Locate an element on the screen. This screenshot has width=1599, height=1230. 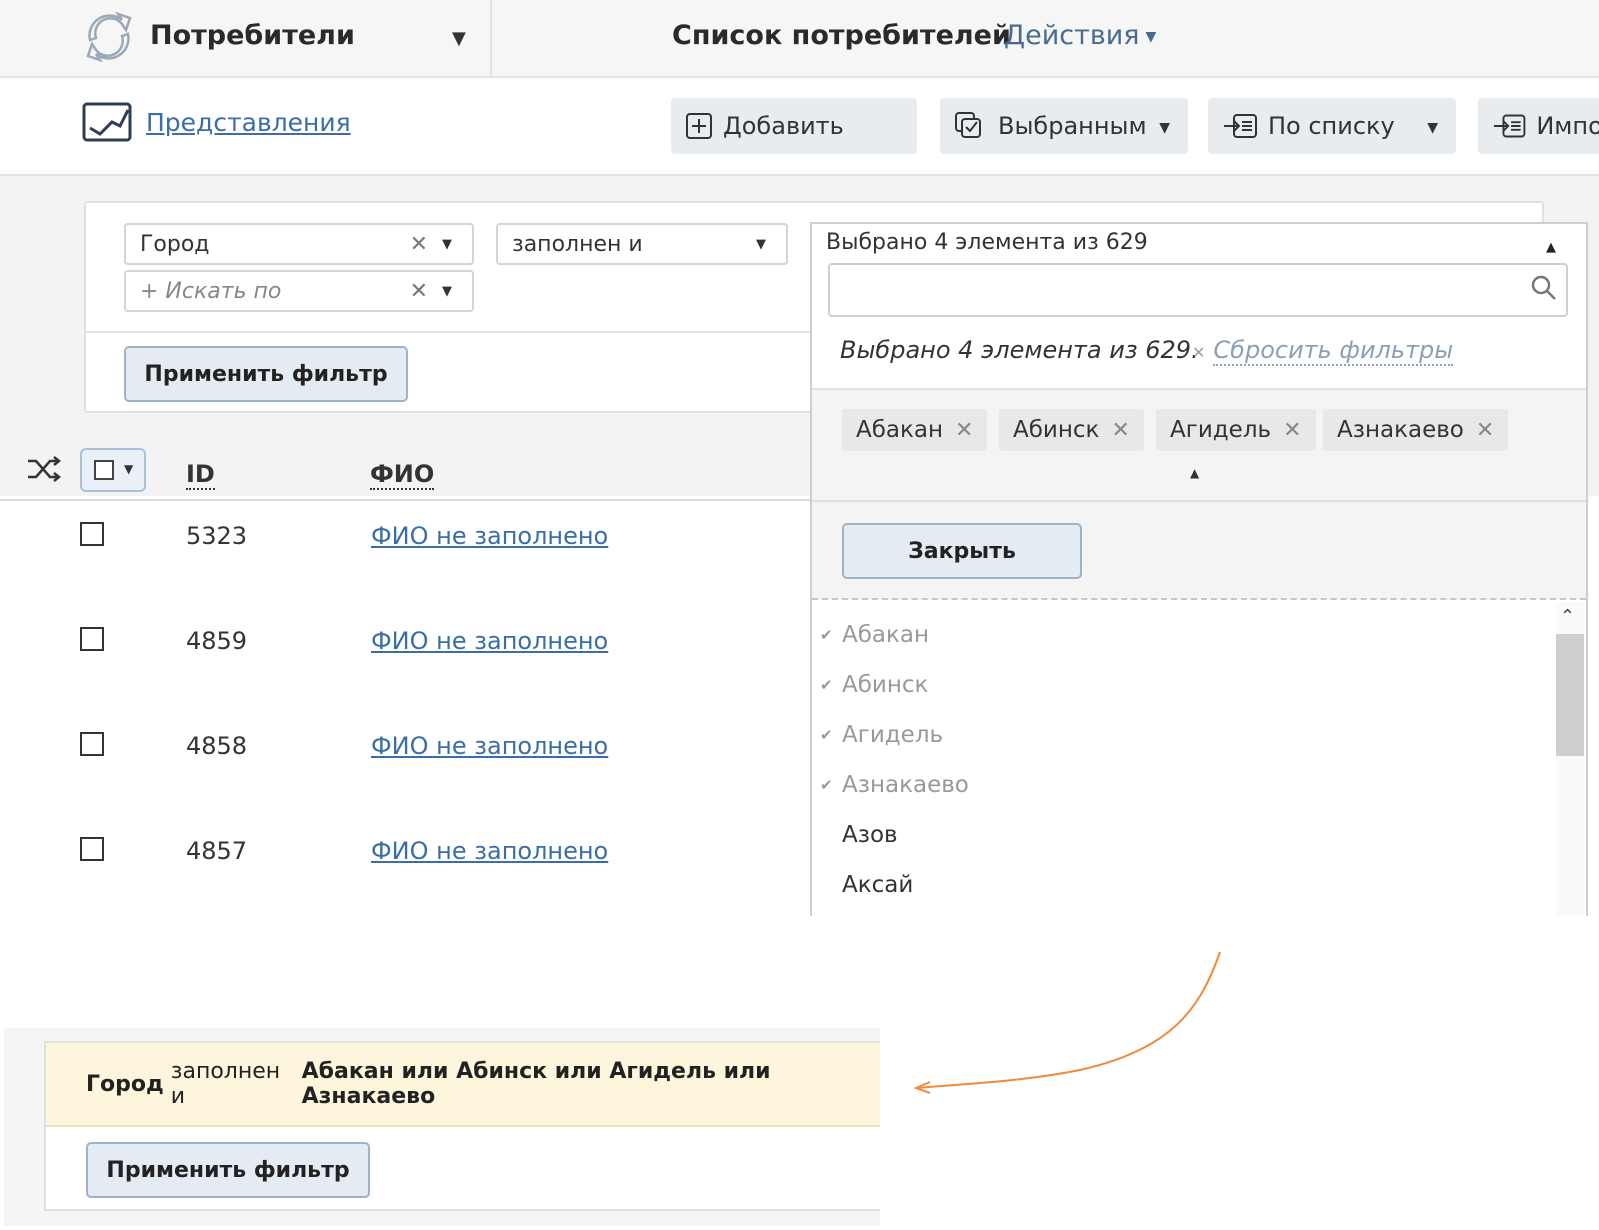
search-icon is located at coordinates (1543, 287).